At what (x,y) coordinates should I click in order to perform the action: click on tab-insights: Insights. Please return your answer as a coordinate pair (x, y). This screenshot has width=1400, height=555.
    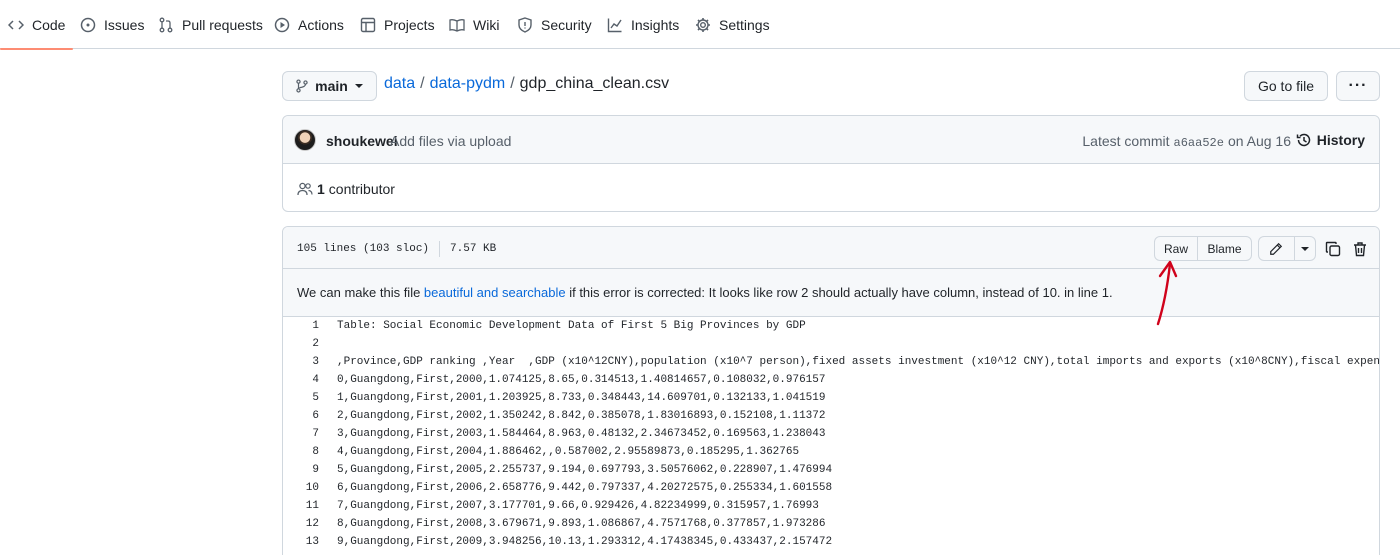
    Looking at the image, I should click on (643, 24).